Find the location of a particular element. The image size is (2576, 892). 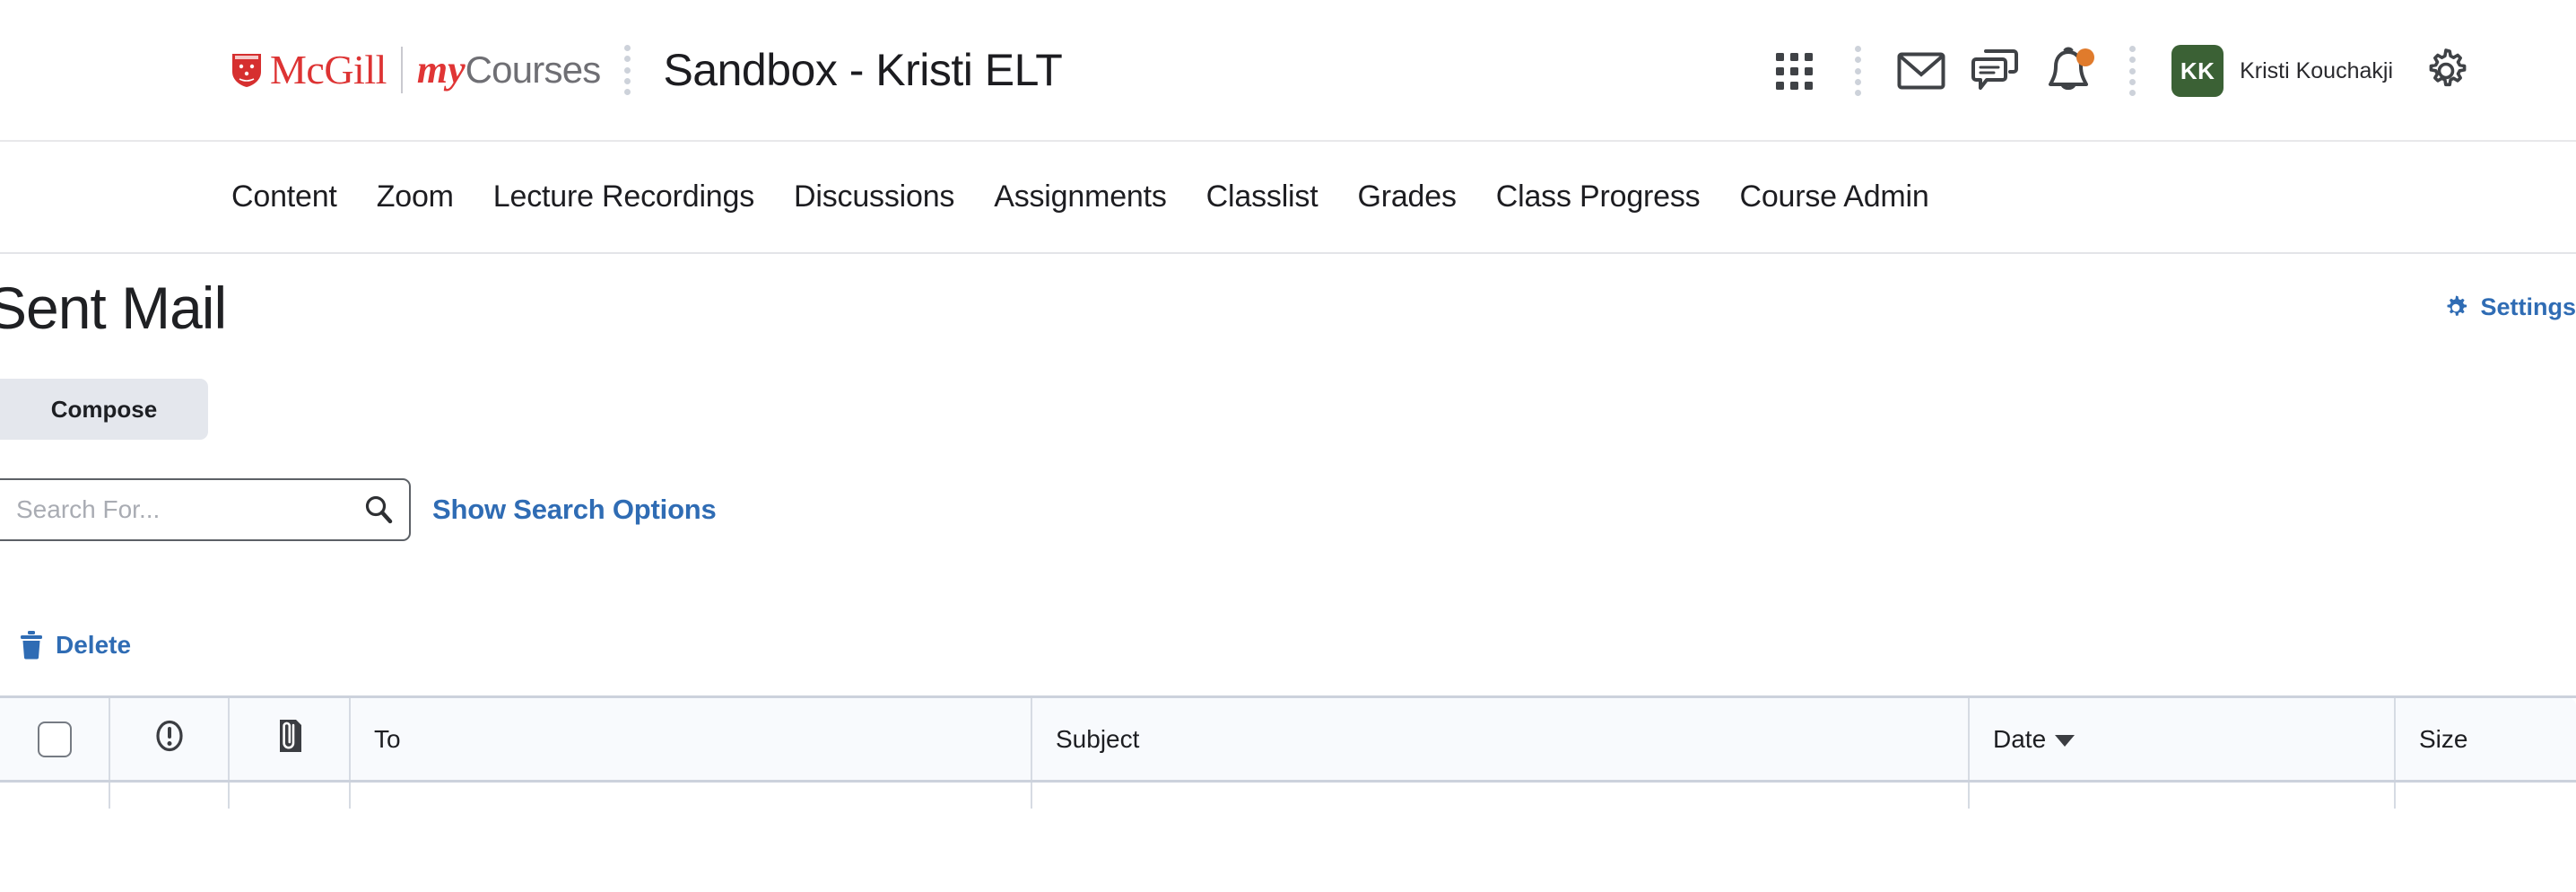

avatar: KK is located at coordinates (2197, 71).